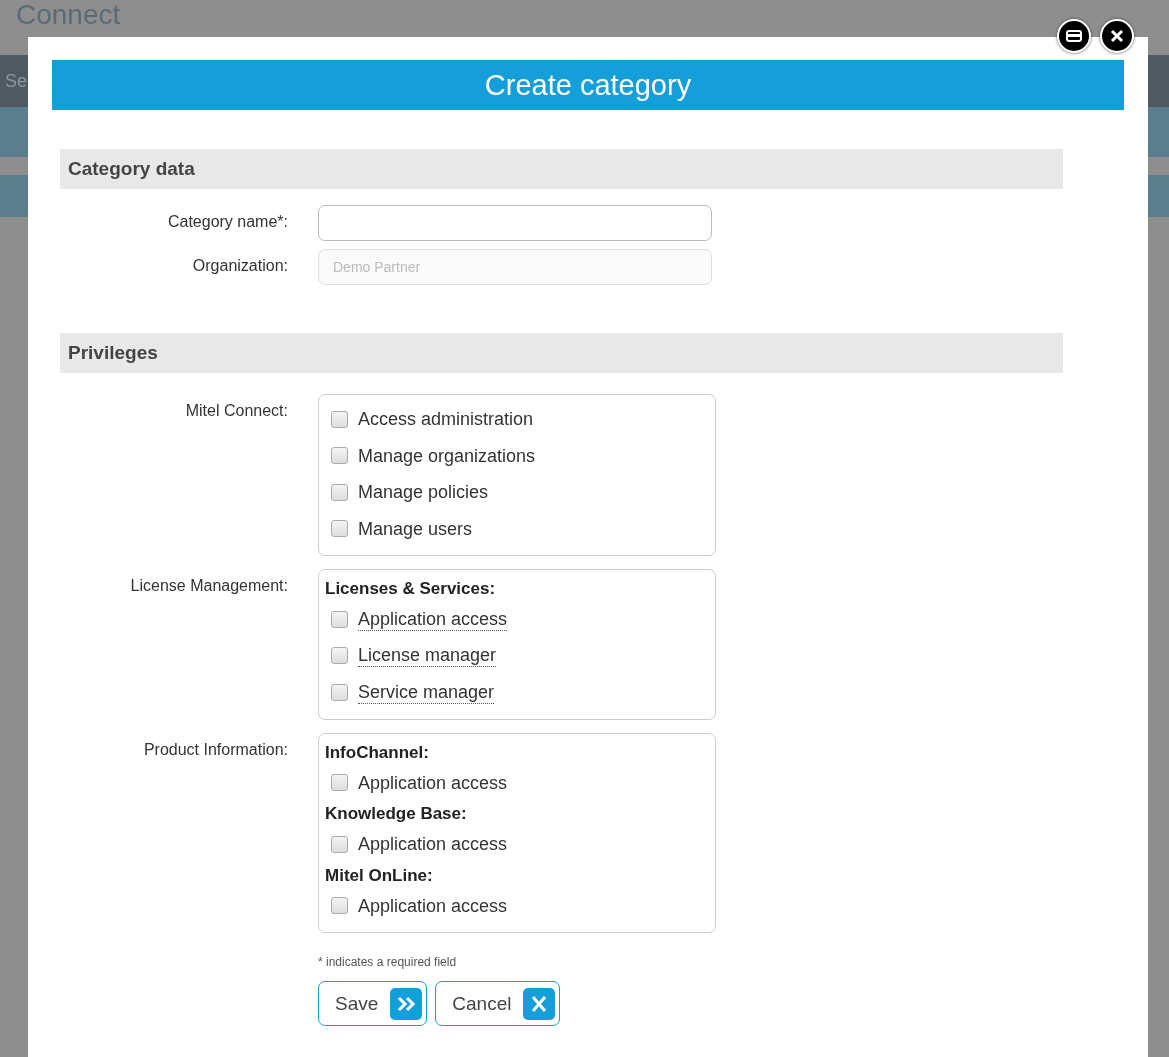 The image size is (1169, 1057). I want to click on field-label: Category name*:, so click(227, 222).